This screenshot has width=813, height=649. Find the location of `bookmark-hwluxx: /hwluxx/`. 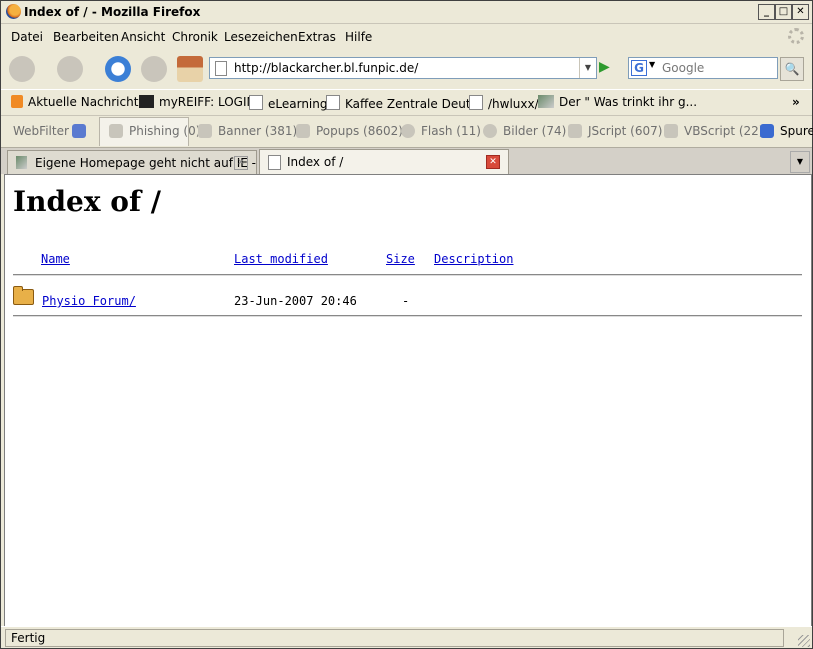

bookmark-hwluxx: /hwluxx/ is located at coordinates (504, 103).